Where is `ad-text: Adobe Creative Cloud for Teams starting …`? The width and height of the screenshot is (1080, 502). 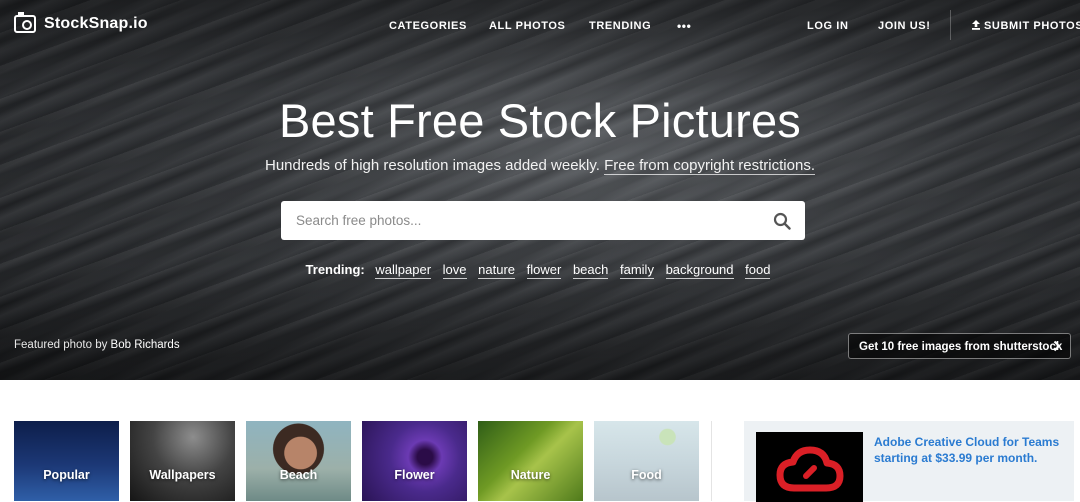
ad-text: Adobe Creative Cloud for Teams starting … is located at coordinates (969, 450).